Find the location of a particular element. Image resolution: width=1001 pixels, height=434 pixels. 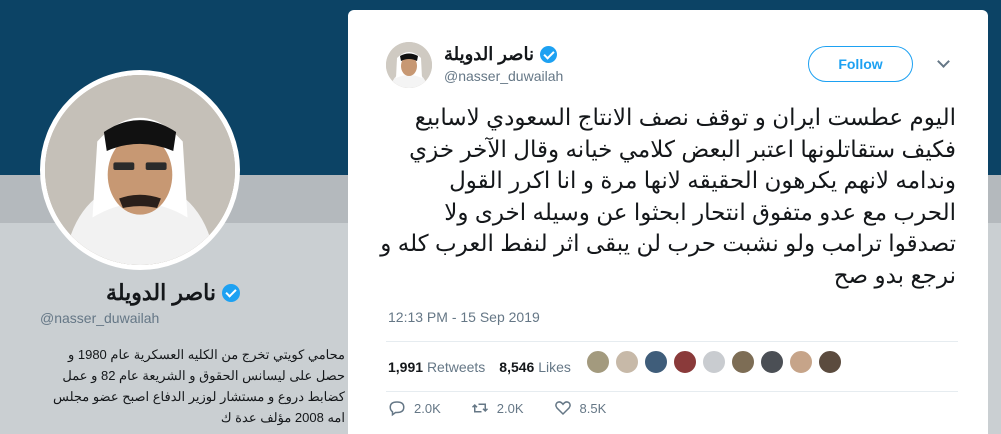

author-handle: @nasser_duwailah is located at coordinates (503, 76).